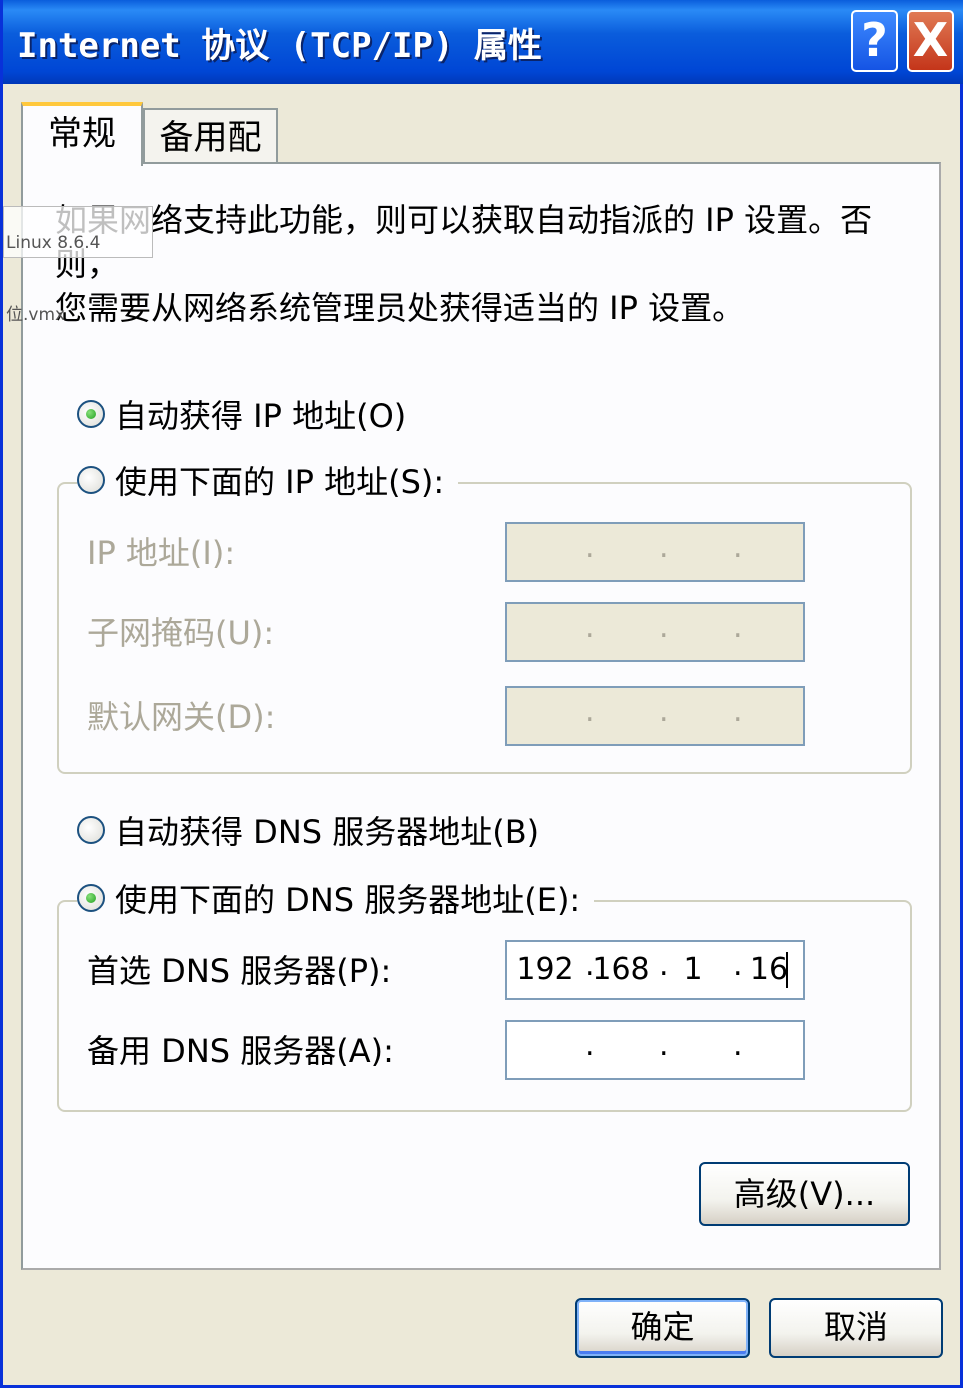  What do you see at coordinates (279, 46) in the screenshot?
I see `window-title: Internet 协议 (TCP/IP) 属性` at bounding box center [279, 46].